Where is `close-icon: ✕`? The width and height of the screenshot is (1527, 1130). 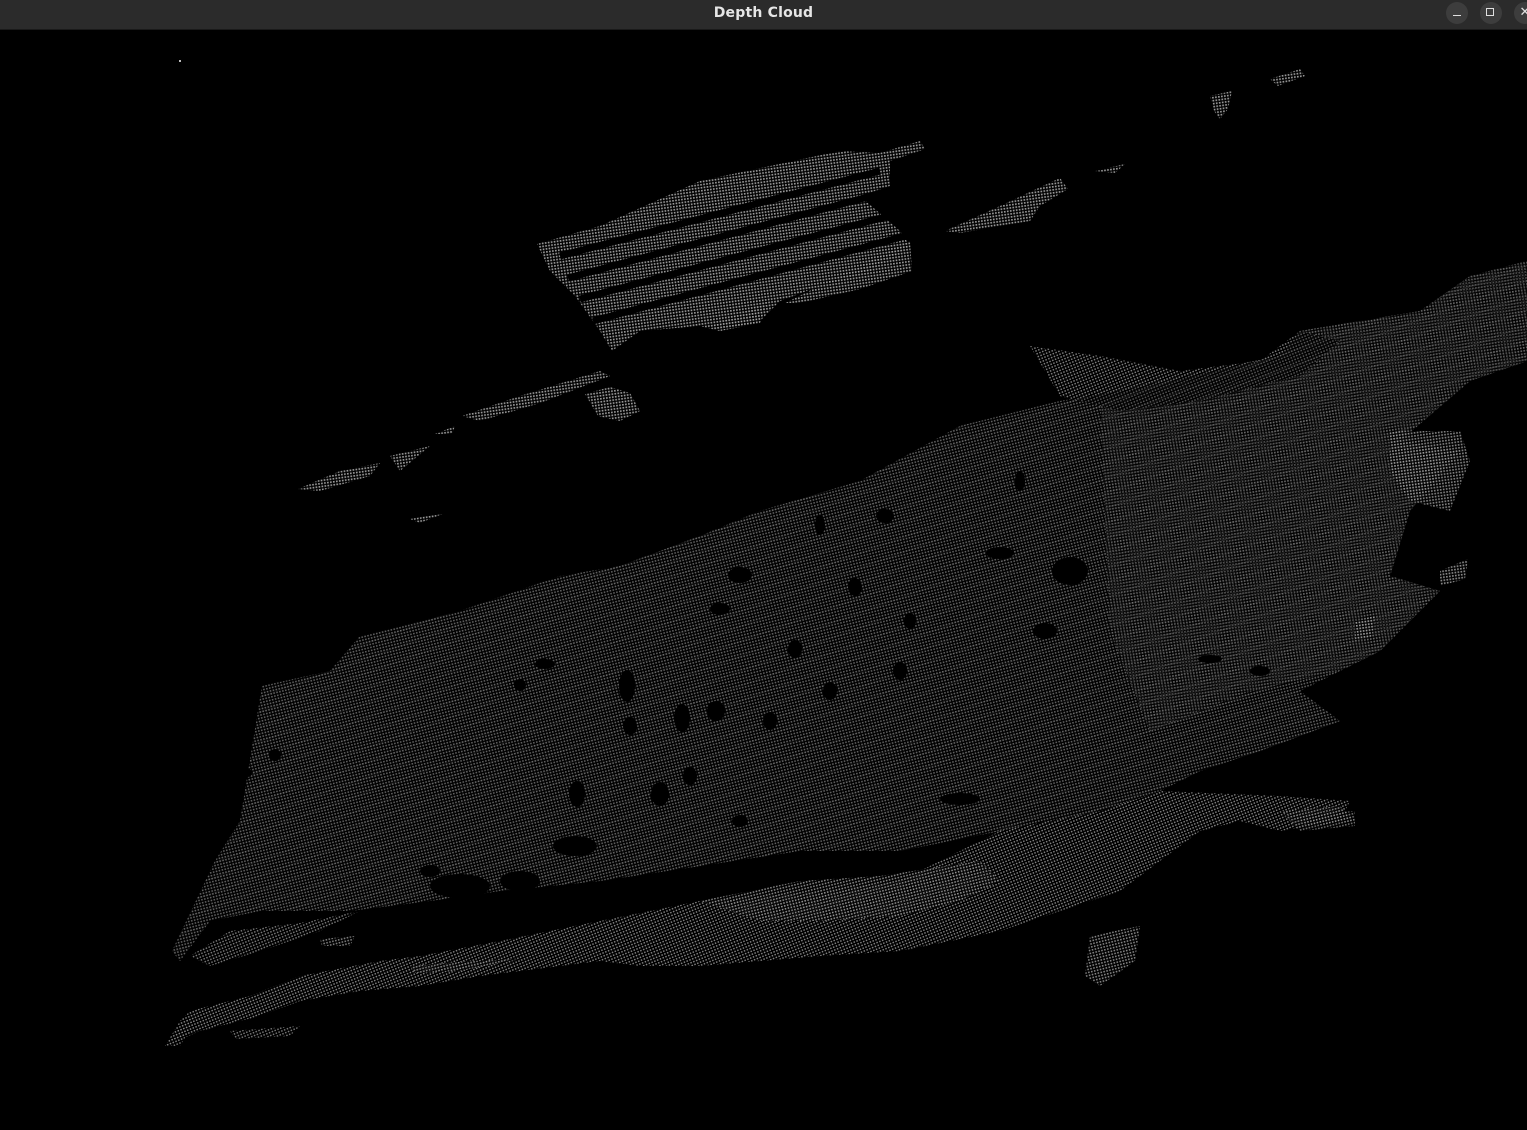
close-icon: ✕ is located at coordinates (1523, 12).